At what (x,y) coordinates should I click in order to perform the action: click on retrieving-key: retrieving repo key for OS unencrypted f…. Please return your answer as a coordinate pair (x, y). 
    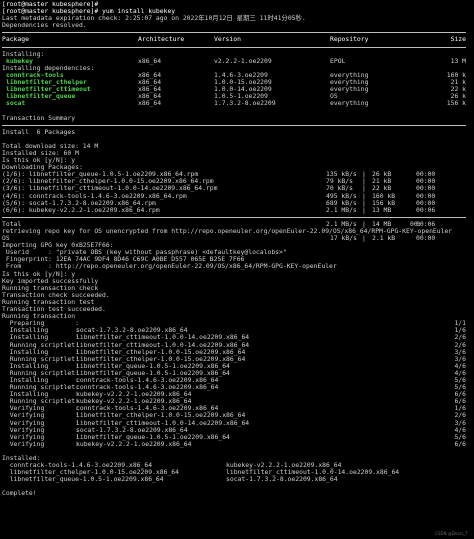
    Looking at the image, I should click on (227, 231).